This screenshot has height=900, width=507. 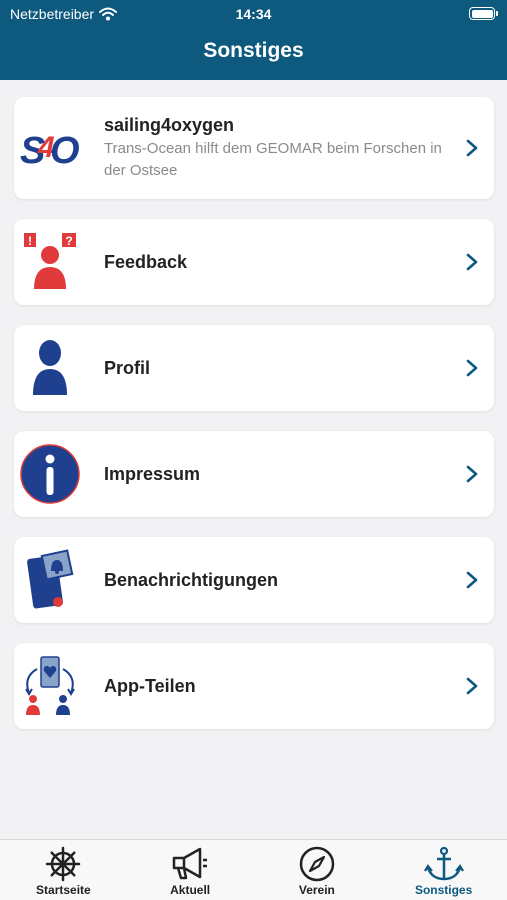 What do you see at coordinates (317, 864) in the screenshot?
I see `compass-icon` at bounding box center [317, 864].